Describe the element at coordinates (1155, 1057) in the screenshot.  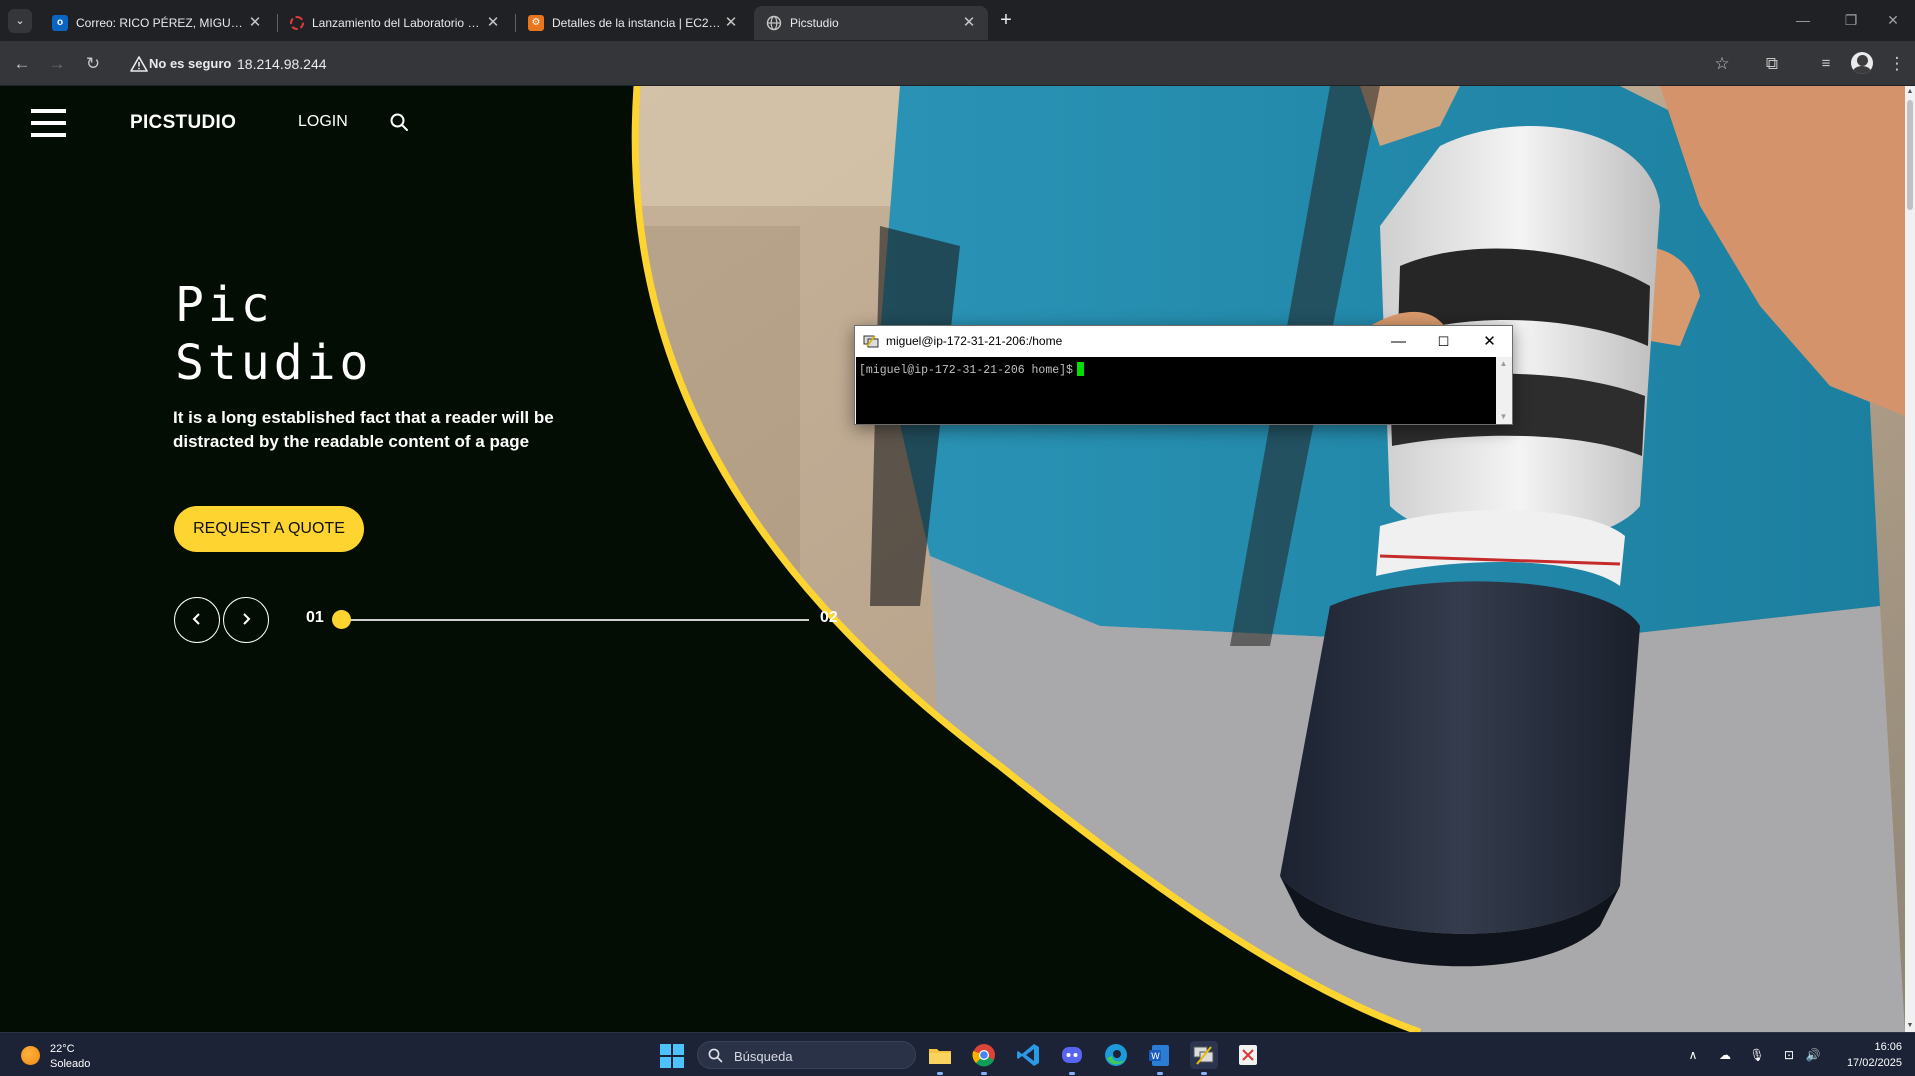
I see `svg-text: W` at that location.